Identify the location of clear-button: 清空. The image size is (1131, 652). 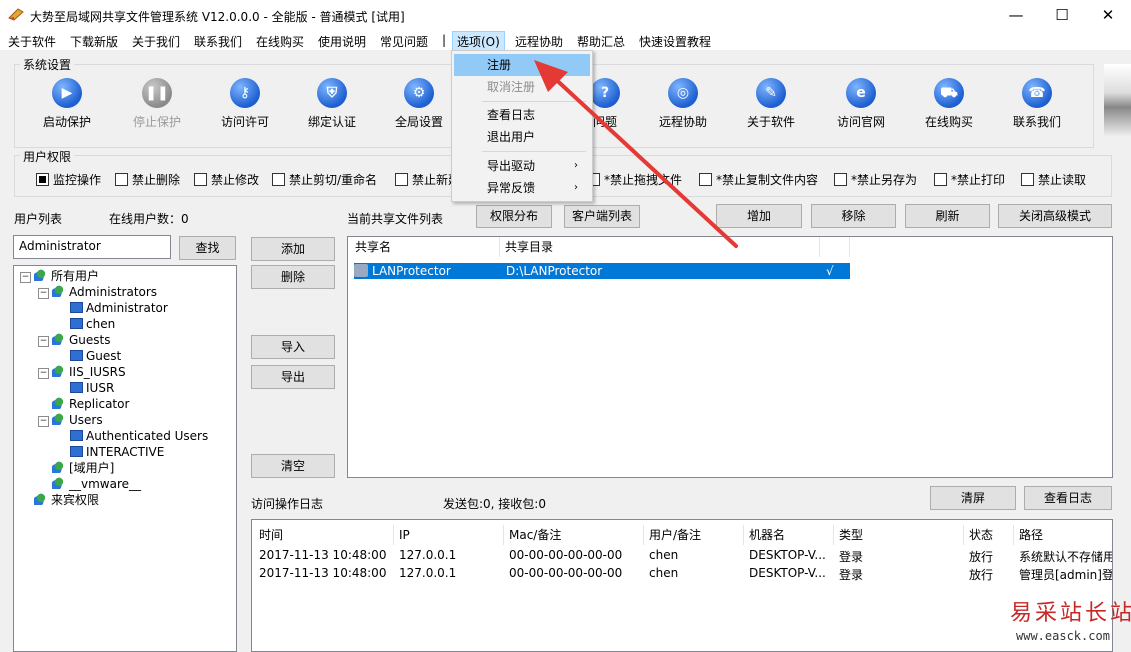
(293, 466).